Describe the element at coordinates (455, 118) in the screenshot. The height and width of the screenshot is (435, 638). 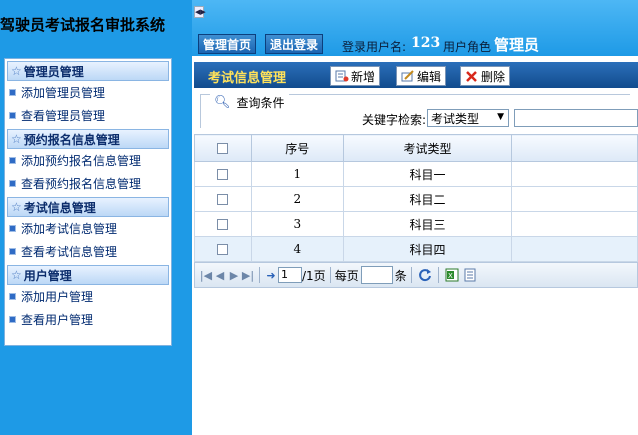
I see `keyword-select-value: 考试类型` at that location.